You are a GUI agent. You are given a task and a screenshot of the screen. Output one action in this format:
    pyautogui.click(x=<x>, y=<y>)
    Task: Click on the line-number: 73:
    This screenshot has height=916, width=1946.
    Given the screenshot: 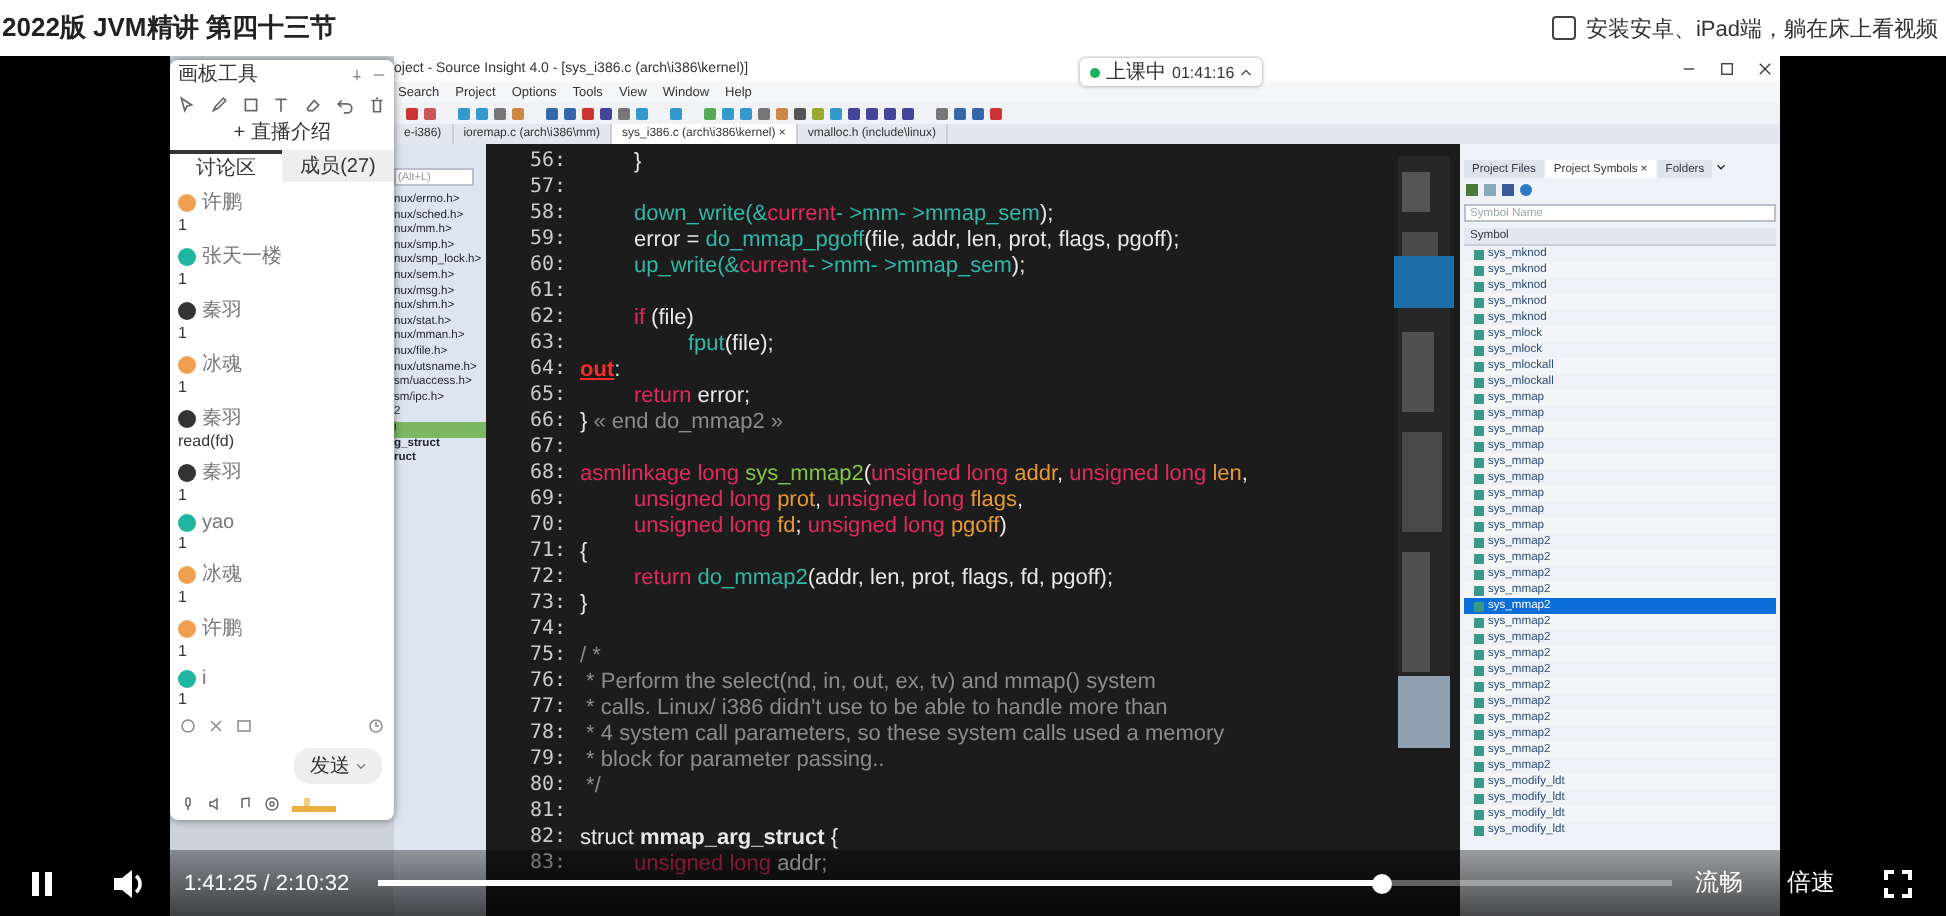 What is the action you would take?
    pyautogui.click(x=549, y=603)
    